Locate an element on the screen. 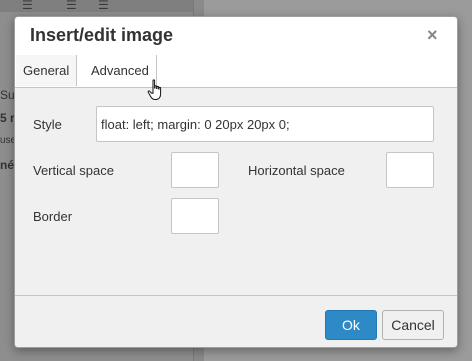  ok-button: Ok is located at coordinates (351, 325).